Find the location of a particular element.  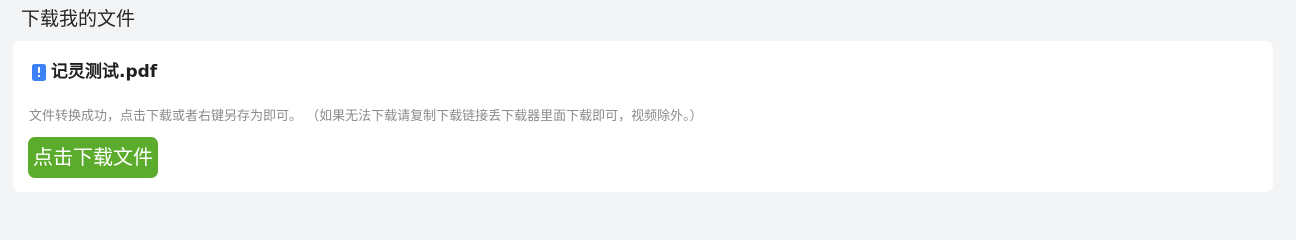

page-title: 下载我的文件 is located at coordinates (78, 19).